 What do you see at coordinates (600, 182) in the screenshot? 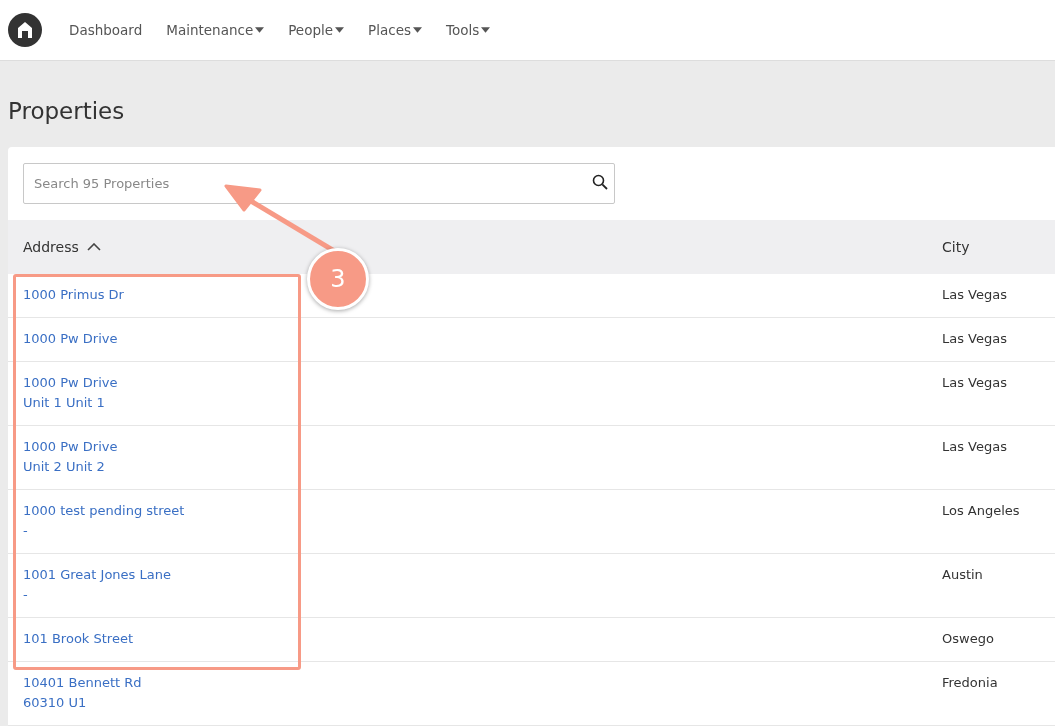
I see `search-icon` at bounding box center [600, 182].